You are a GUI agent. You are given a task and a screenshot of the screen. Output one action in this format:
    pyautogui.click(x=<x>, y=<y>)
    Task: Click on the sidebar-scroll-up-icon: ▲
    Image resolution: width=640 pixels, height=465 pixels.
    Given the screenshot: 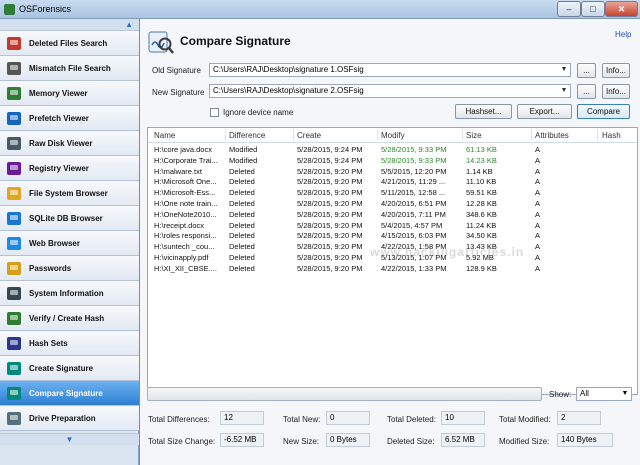 What is the action you would take?
    pyautogui.click(x=69, y=25)
    